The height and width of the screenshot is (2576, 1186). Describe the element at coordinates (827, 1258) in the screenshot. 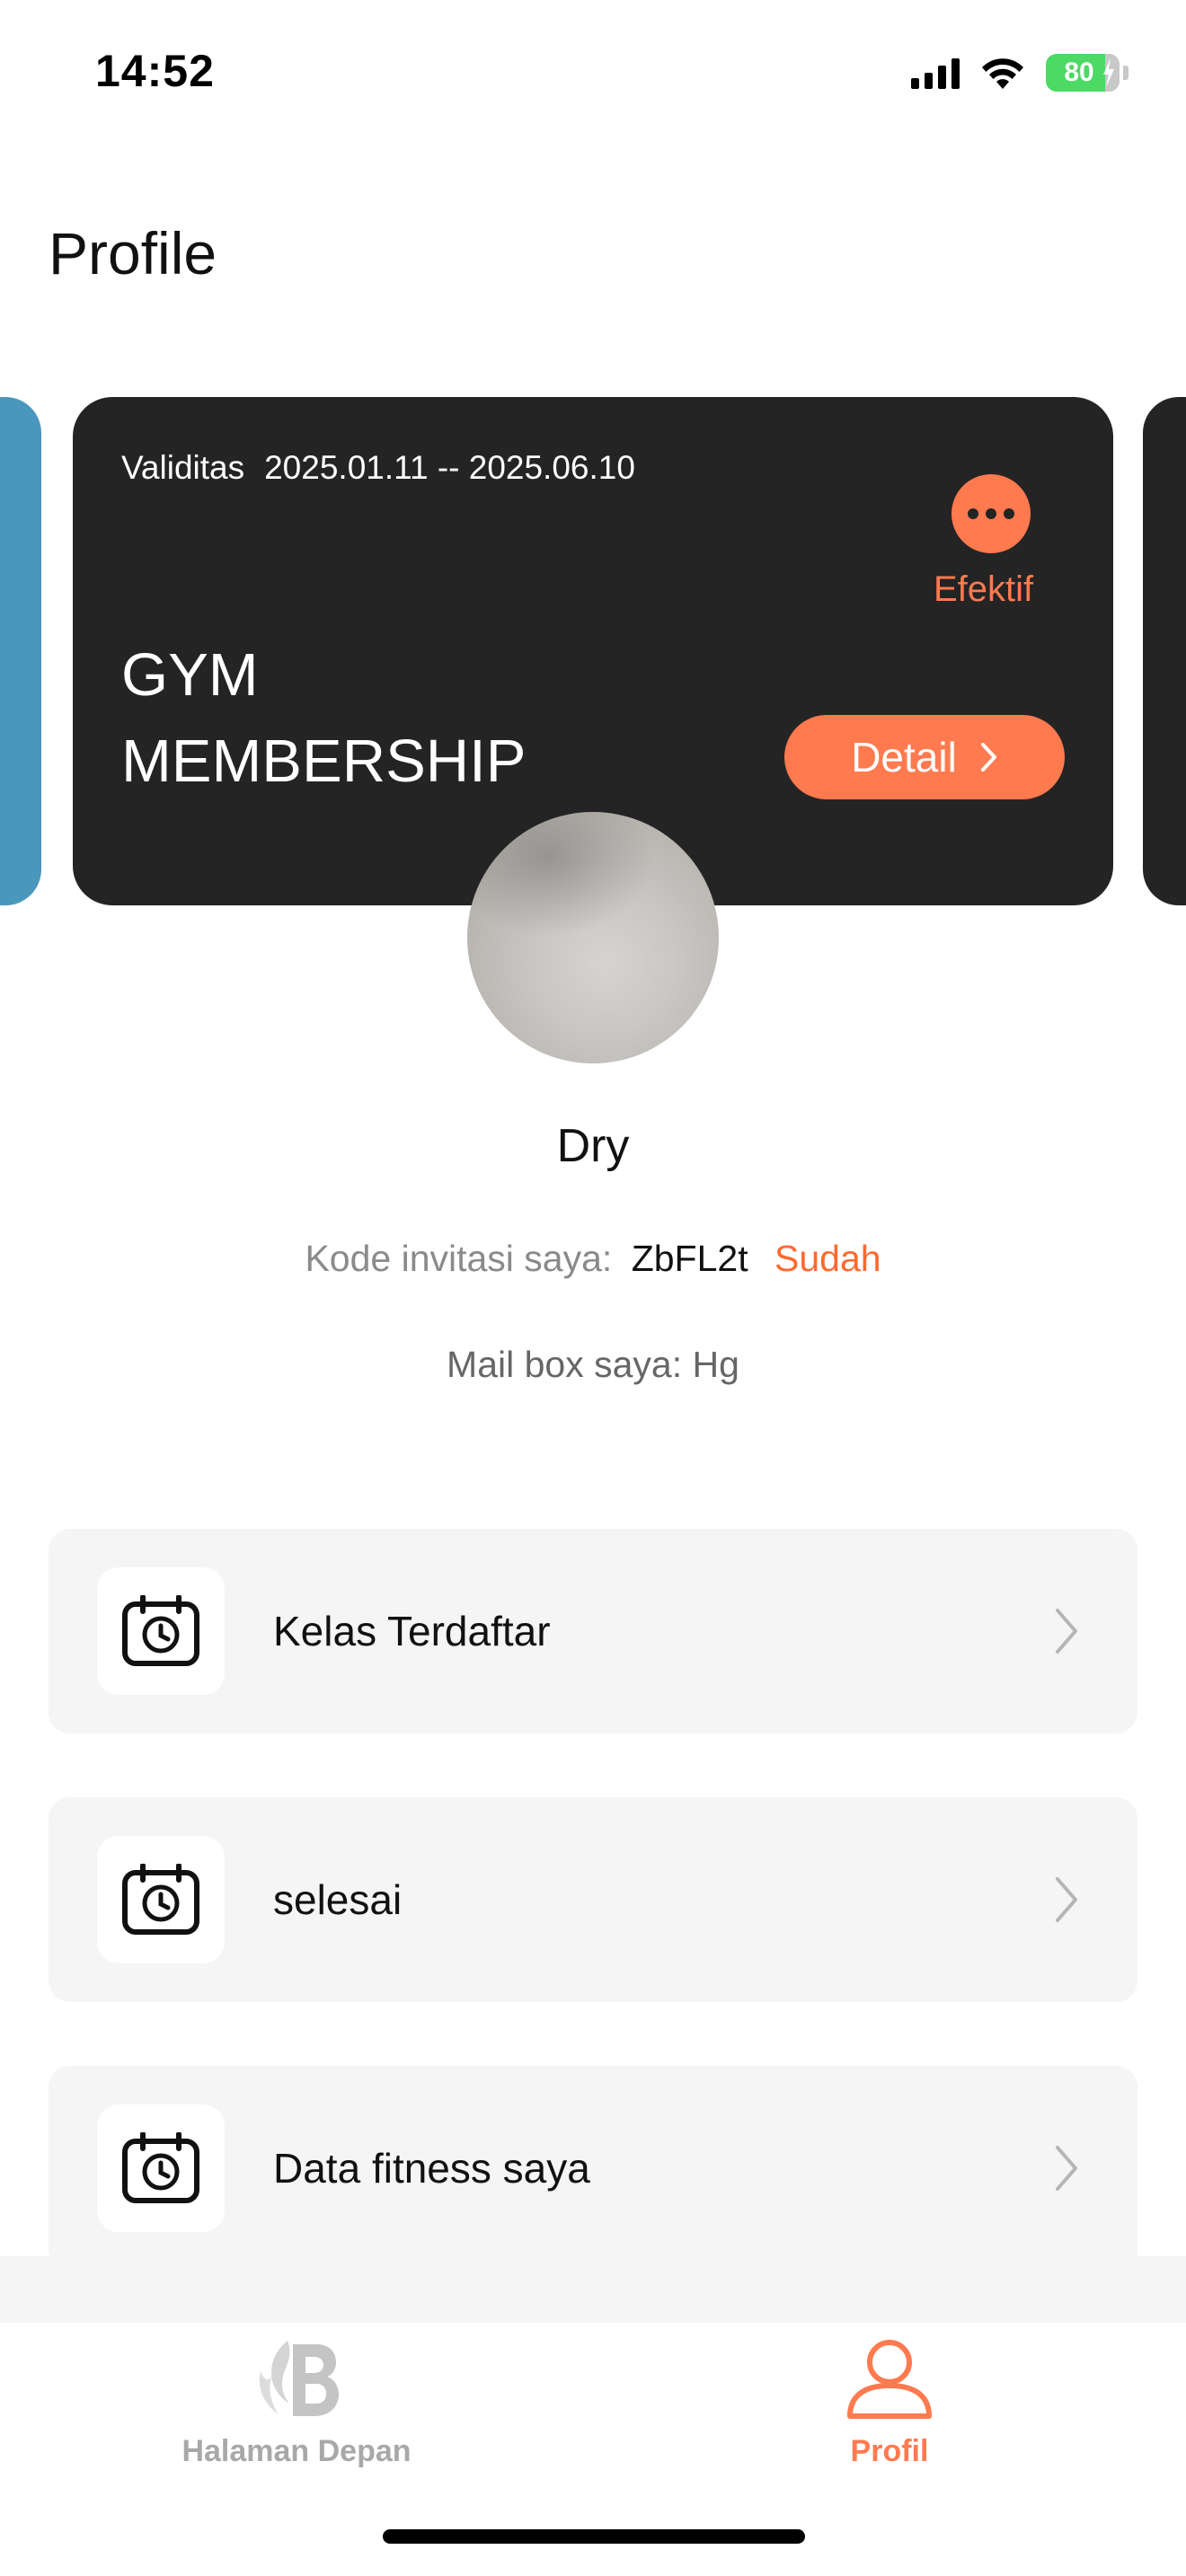

I see `invite-status: Sudah` at that location.